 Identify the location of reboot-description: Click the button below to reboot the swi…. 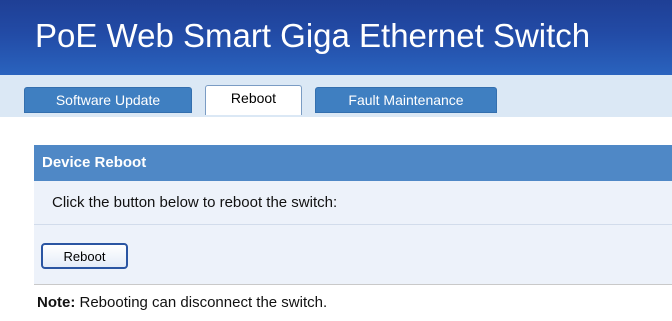
(353, 203).